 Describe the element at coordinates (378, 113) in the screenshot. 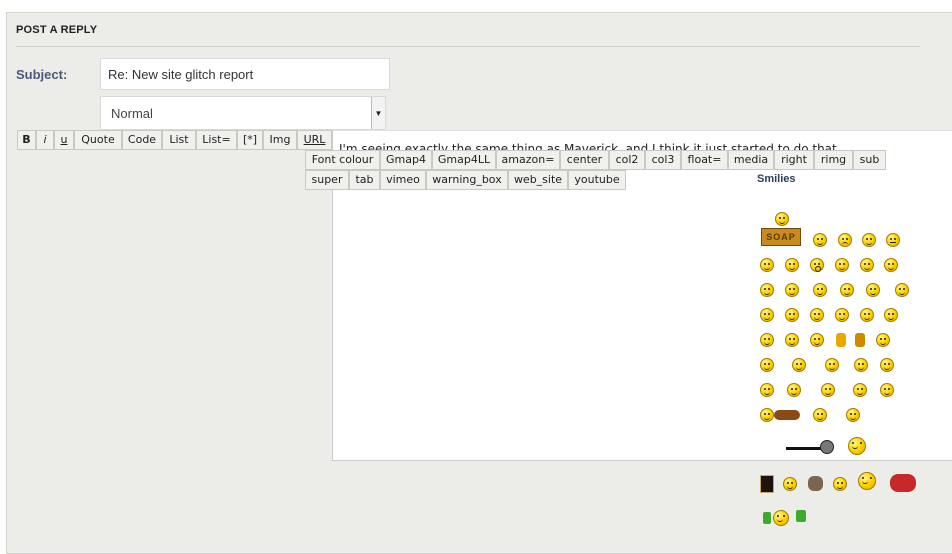

I see `chevron-down-icon: ▼` at that location.